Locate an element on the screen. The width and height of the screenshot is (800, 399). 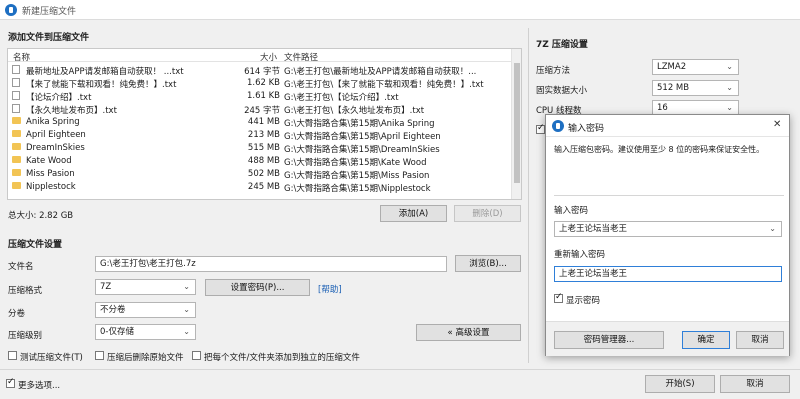
more-options-checkbox is located at coordinates (10, 382).